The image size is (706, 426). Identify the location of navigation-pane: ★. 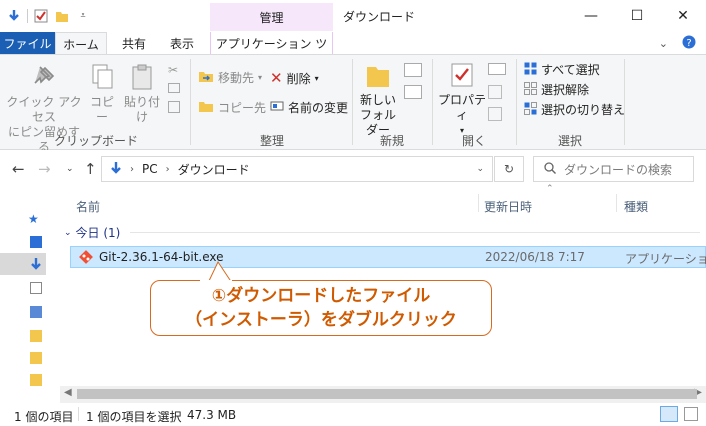
(23, 295).